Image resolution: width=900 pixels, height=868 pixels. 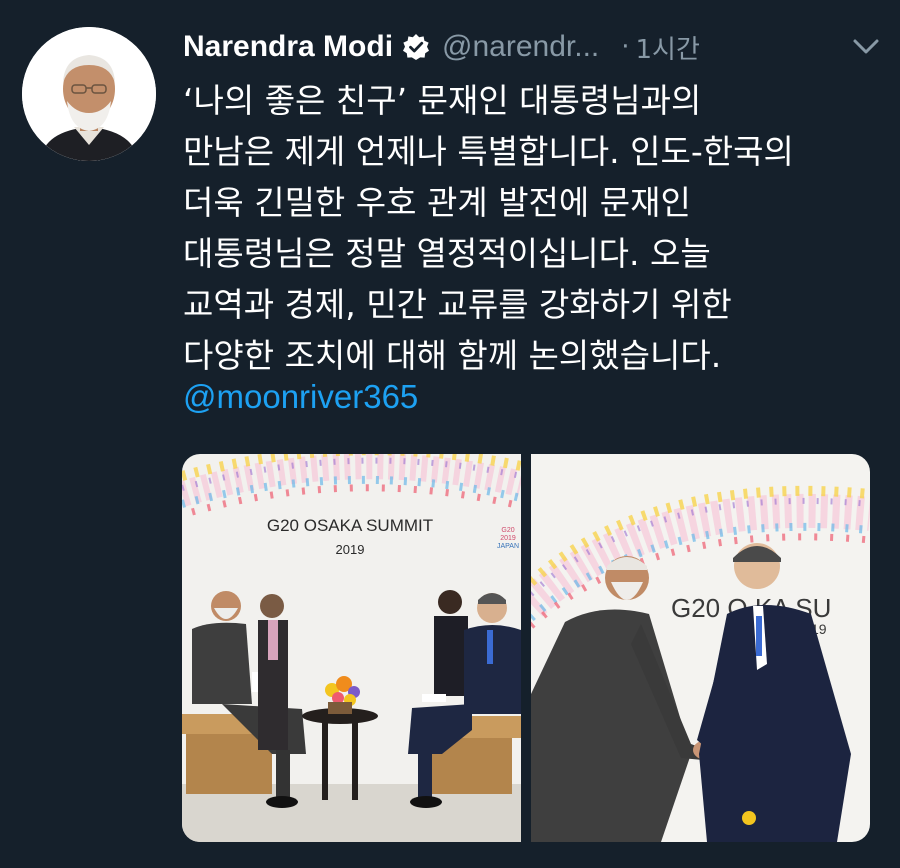 What do you see at coordinates (437, 202) in the screenshot?
I see `tweet-text-line: 더욱 긴밀한 우호 관계 발전에 문재인` at bounding box center [437, 202].